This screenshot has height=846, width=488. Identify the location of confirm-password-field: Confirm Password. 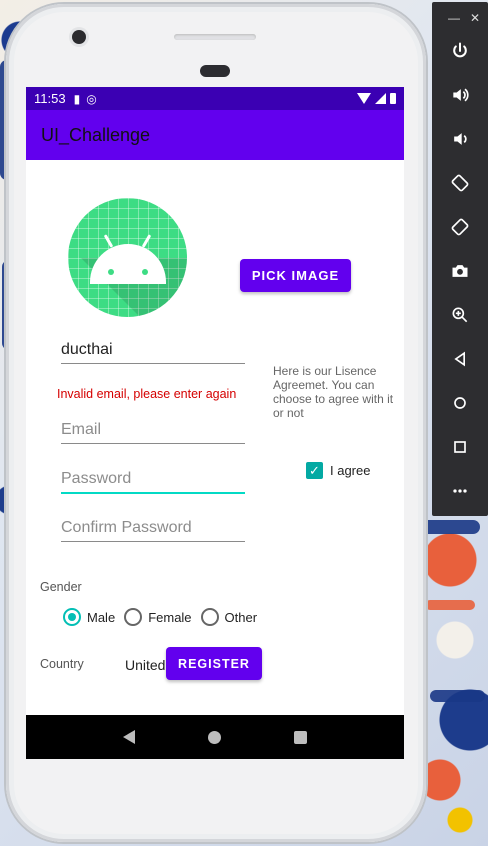
(153, 530).